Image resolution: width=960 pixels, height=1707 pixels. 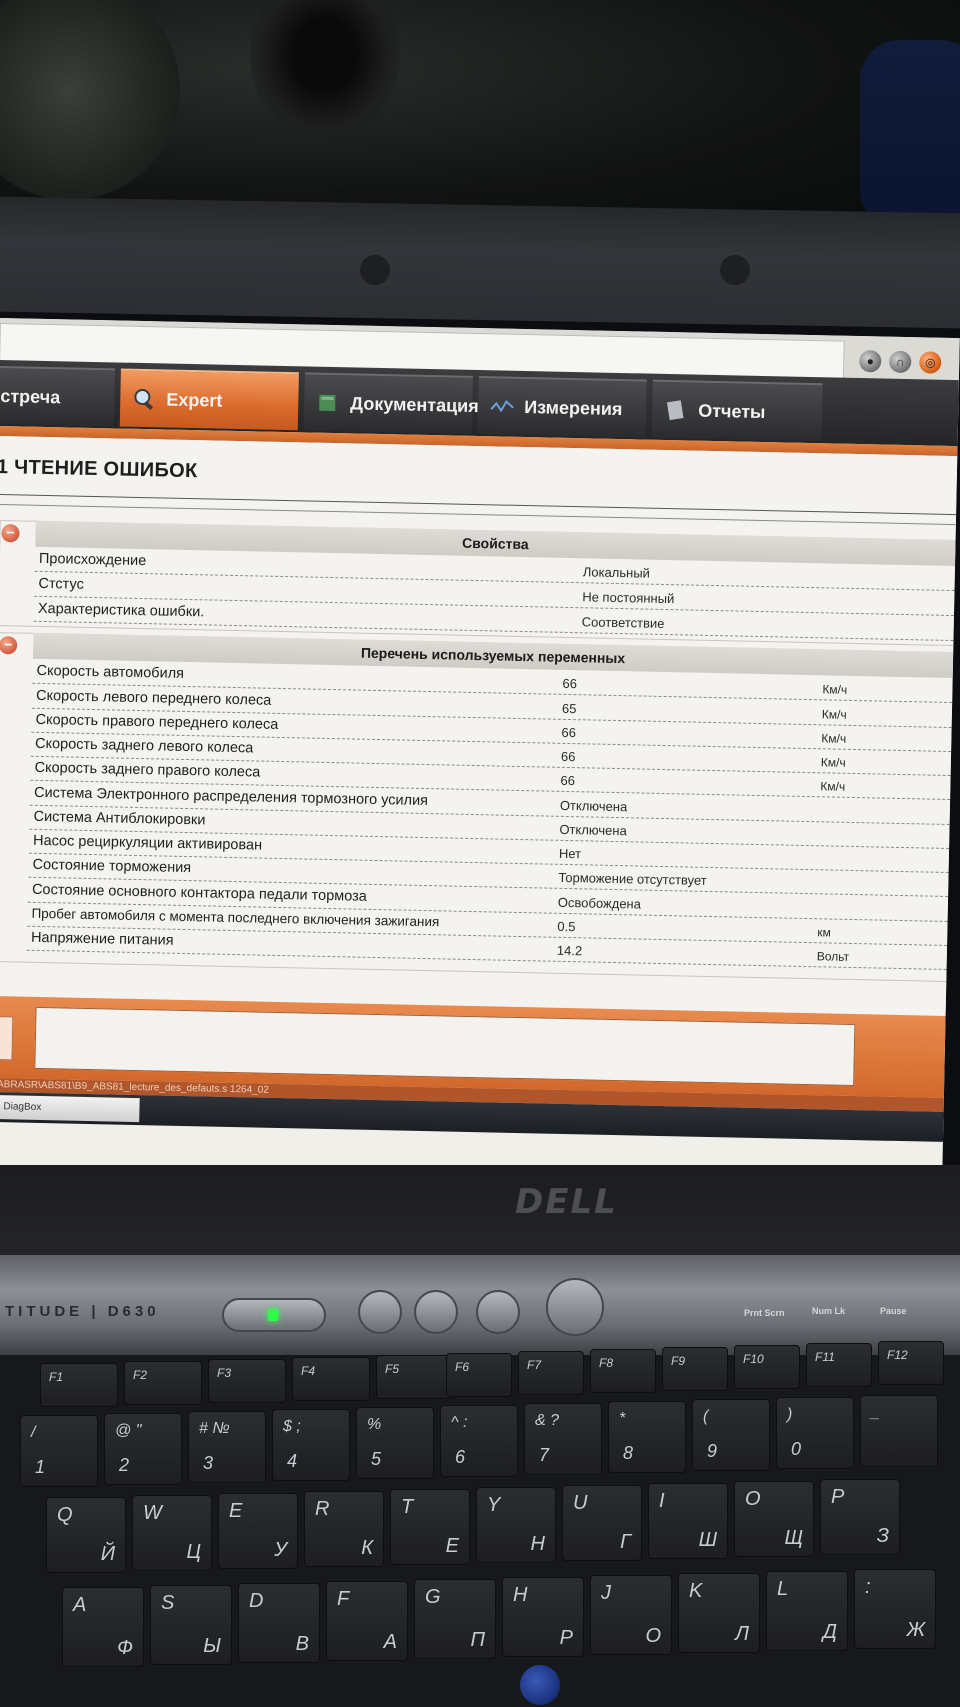 I want to click on key-f3: F3, so click(x=247, y=1381).